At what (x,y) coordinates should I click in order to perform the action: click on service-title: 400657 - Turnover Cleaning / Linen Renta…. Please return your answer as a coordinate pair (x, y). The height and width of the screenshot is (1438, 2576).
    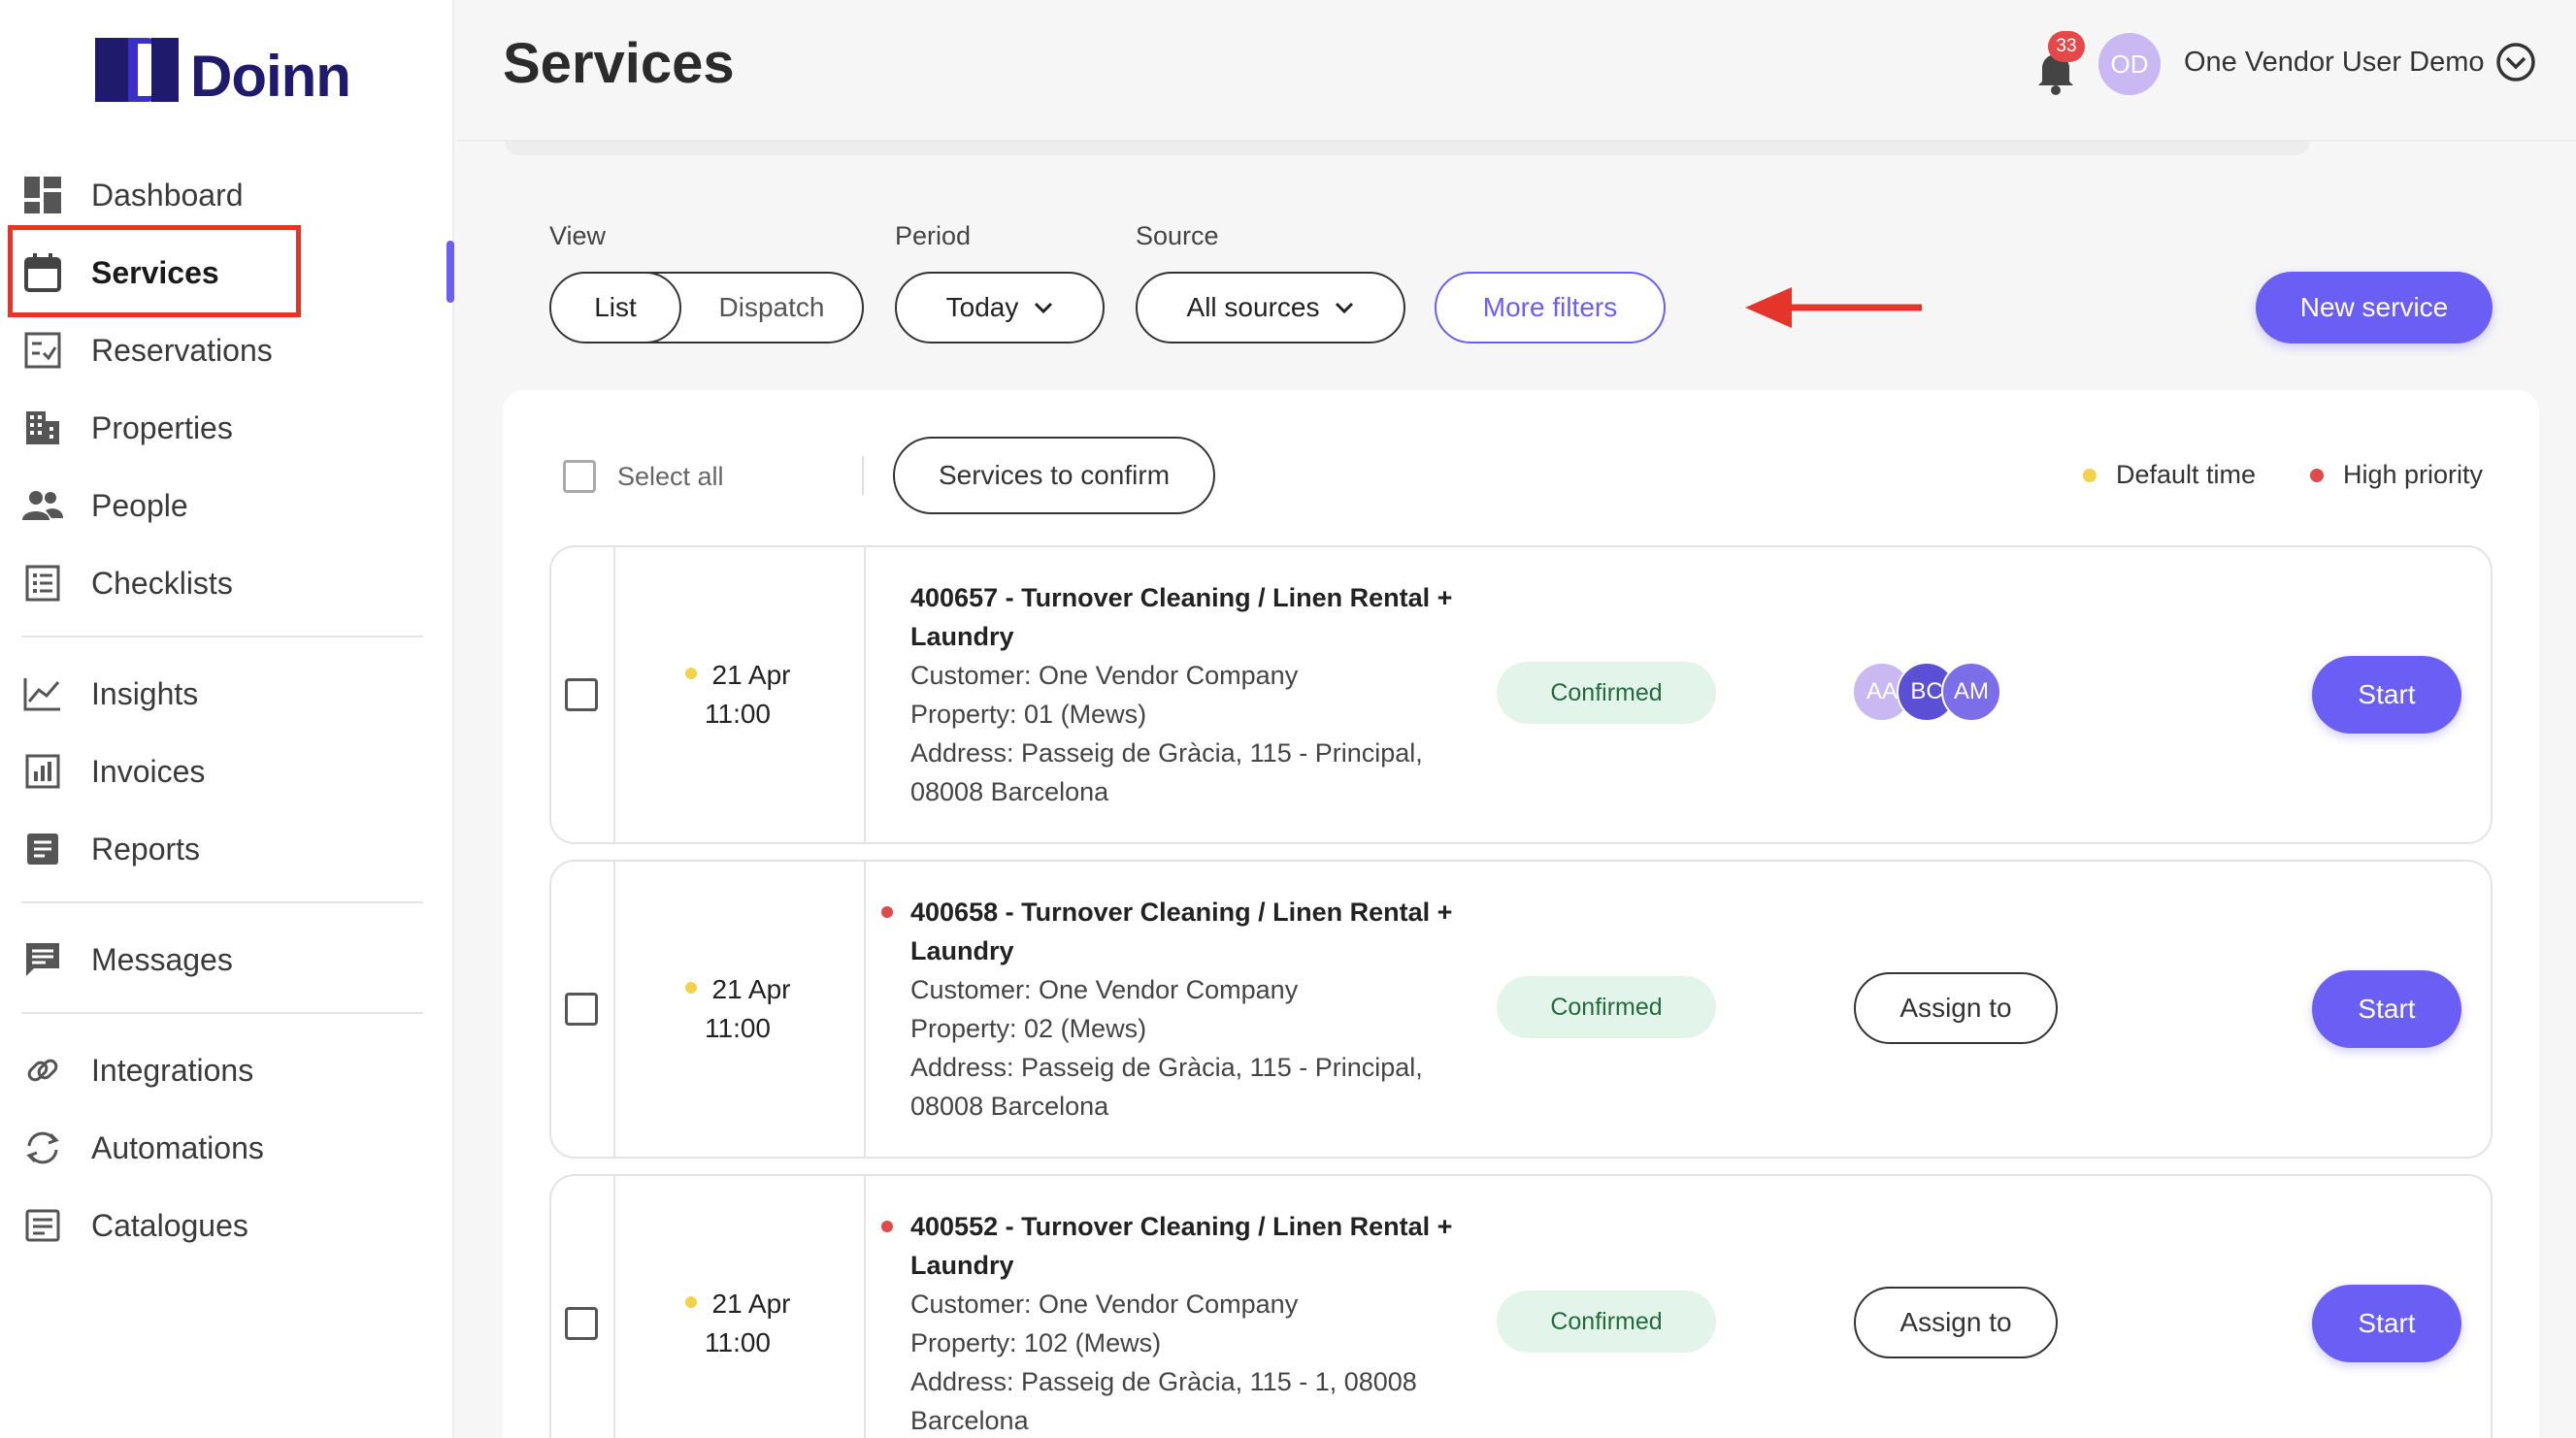
    Looking at the image, I should click on (1182, 617).